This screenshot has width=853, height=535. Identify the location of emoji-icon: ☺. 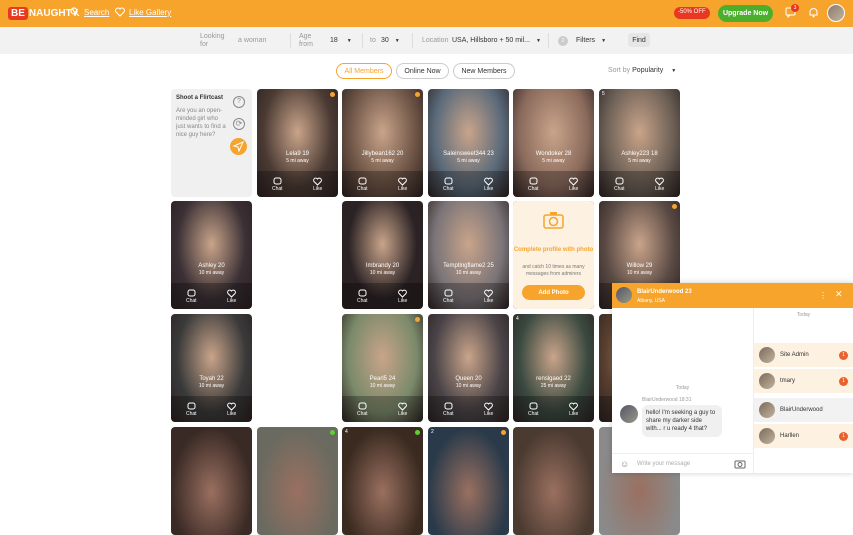
(624, 464).